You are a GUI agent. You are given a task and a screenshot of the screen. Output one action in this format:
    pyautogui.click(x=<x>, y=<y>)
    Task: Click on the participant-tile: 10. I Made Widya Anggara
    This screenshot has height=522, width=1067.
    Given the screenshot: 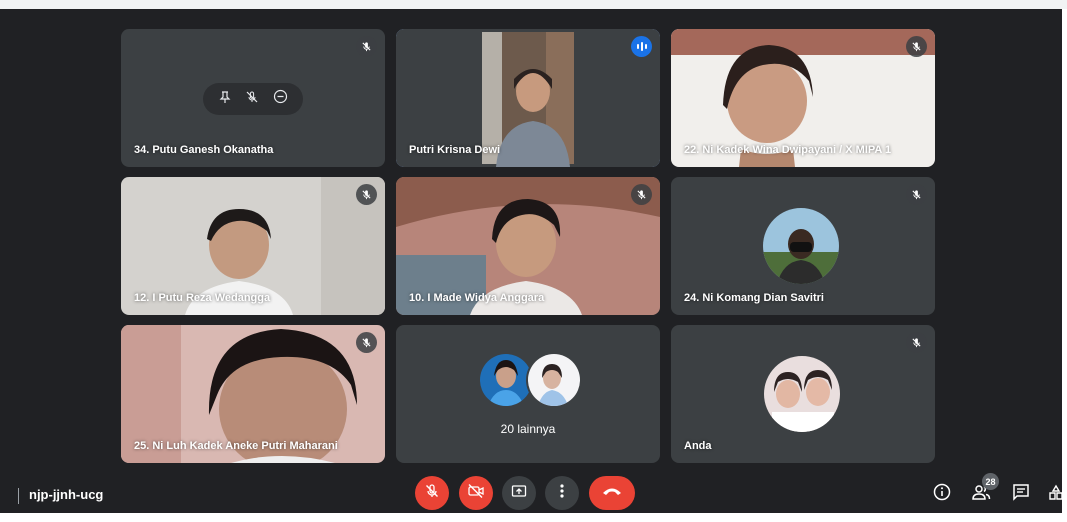 What is the action you would take?
    pyautogui.click(x=528, y=246)
    